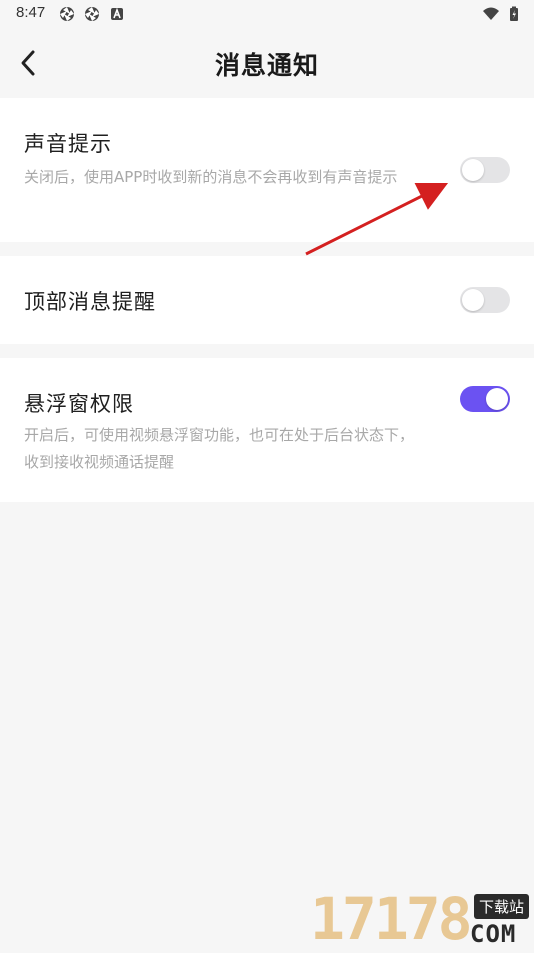 The height and width of the screenshot is (953, 534). I want to click on watermark-digits: 17178, so click(391, 919).